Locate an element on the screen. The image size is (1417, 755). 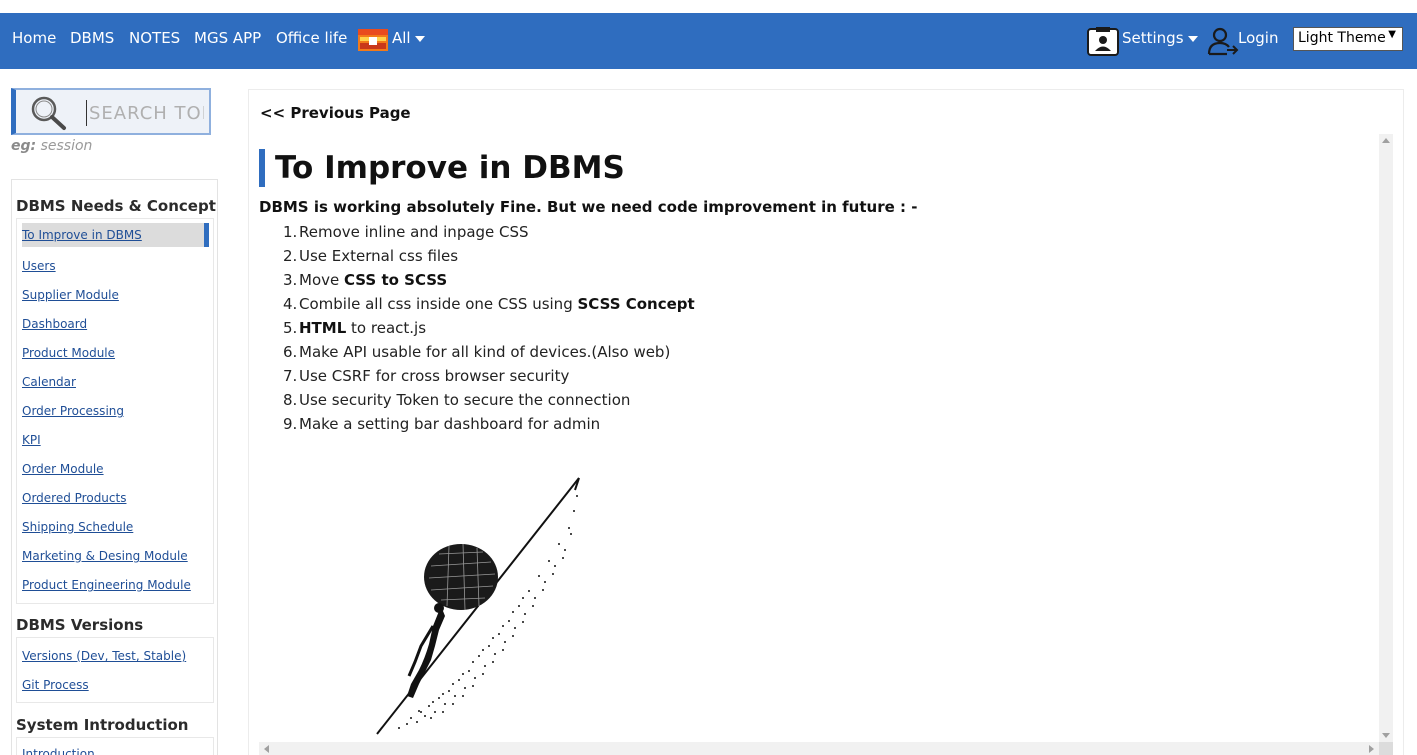
section-title-dbms-versions: DBMS Versions is located at coordinates (80, 625).